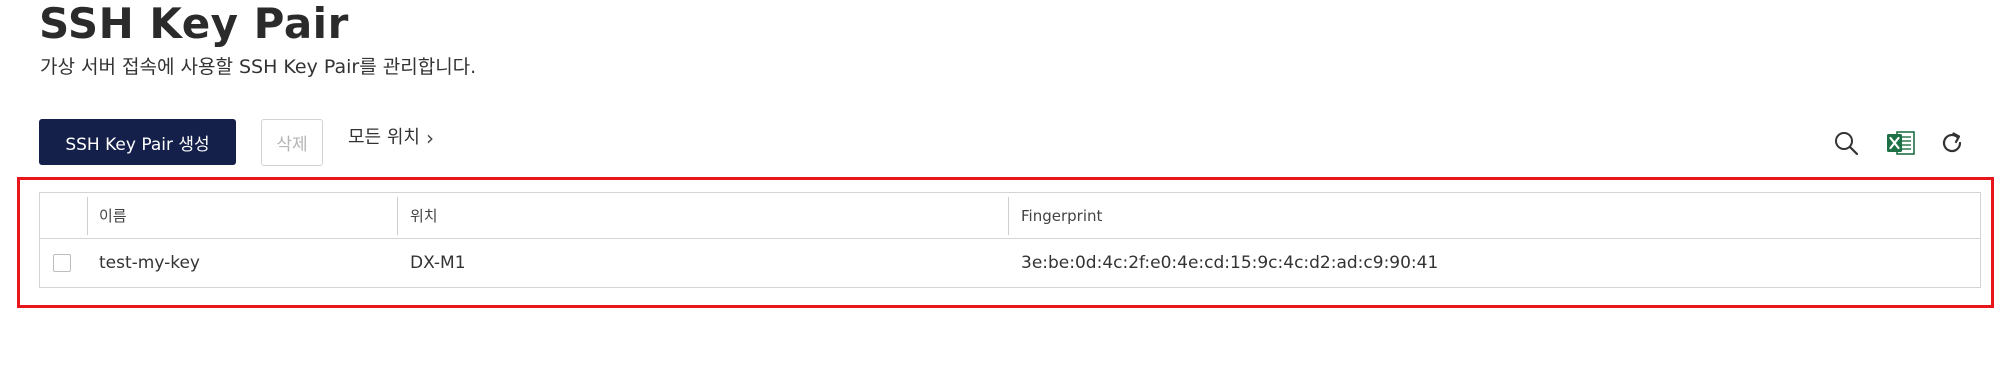  What do you see at coordinates (1901, 143) in the screenshot?
I see `excel-export-icon` at bounding box center [1901, 143].